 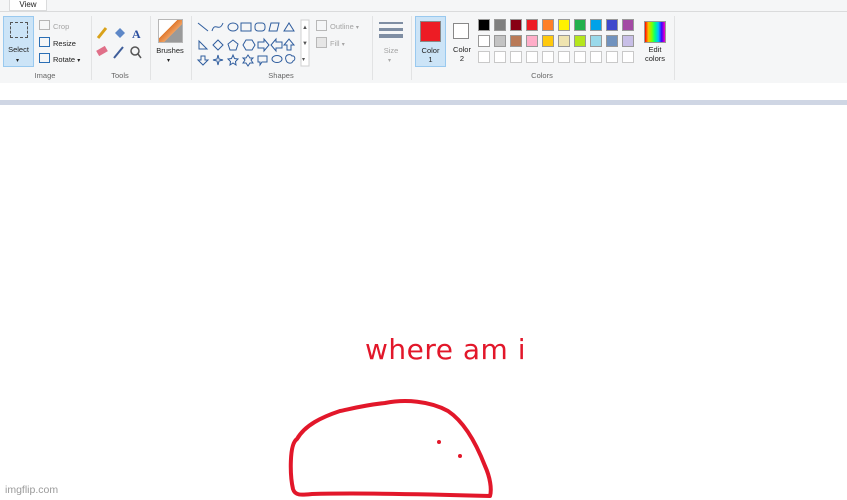 I want to click on color2-button: Color 2, so click(x=462, y=41).